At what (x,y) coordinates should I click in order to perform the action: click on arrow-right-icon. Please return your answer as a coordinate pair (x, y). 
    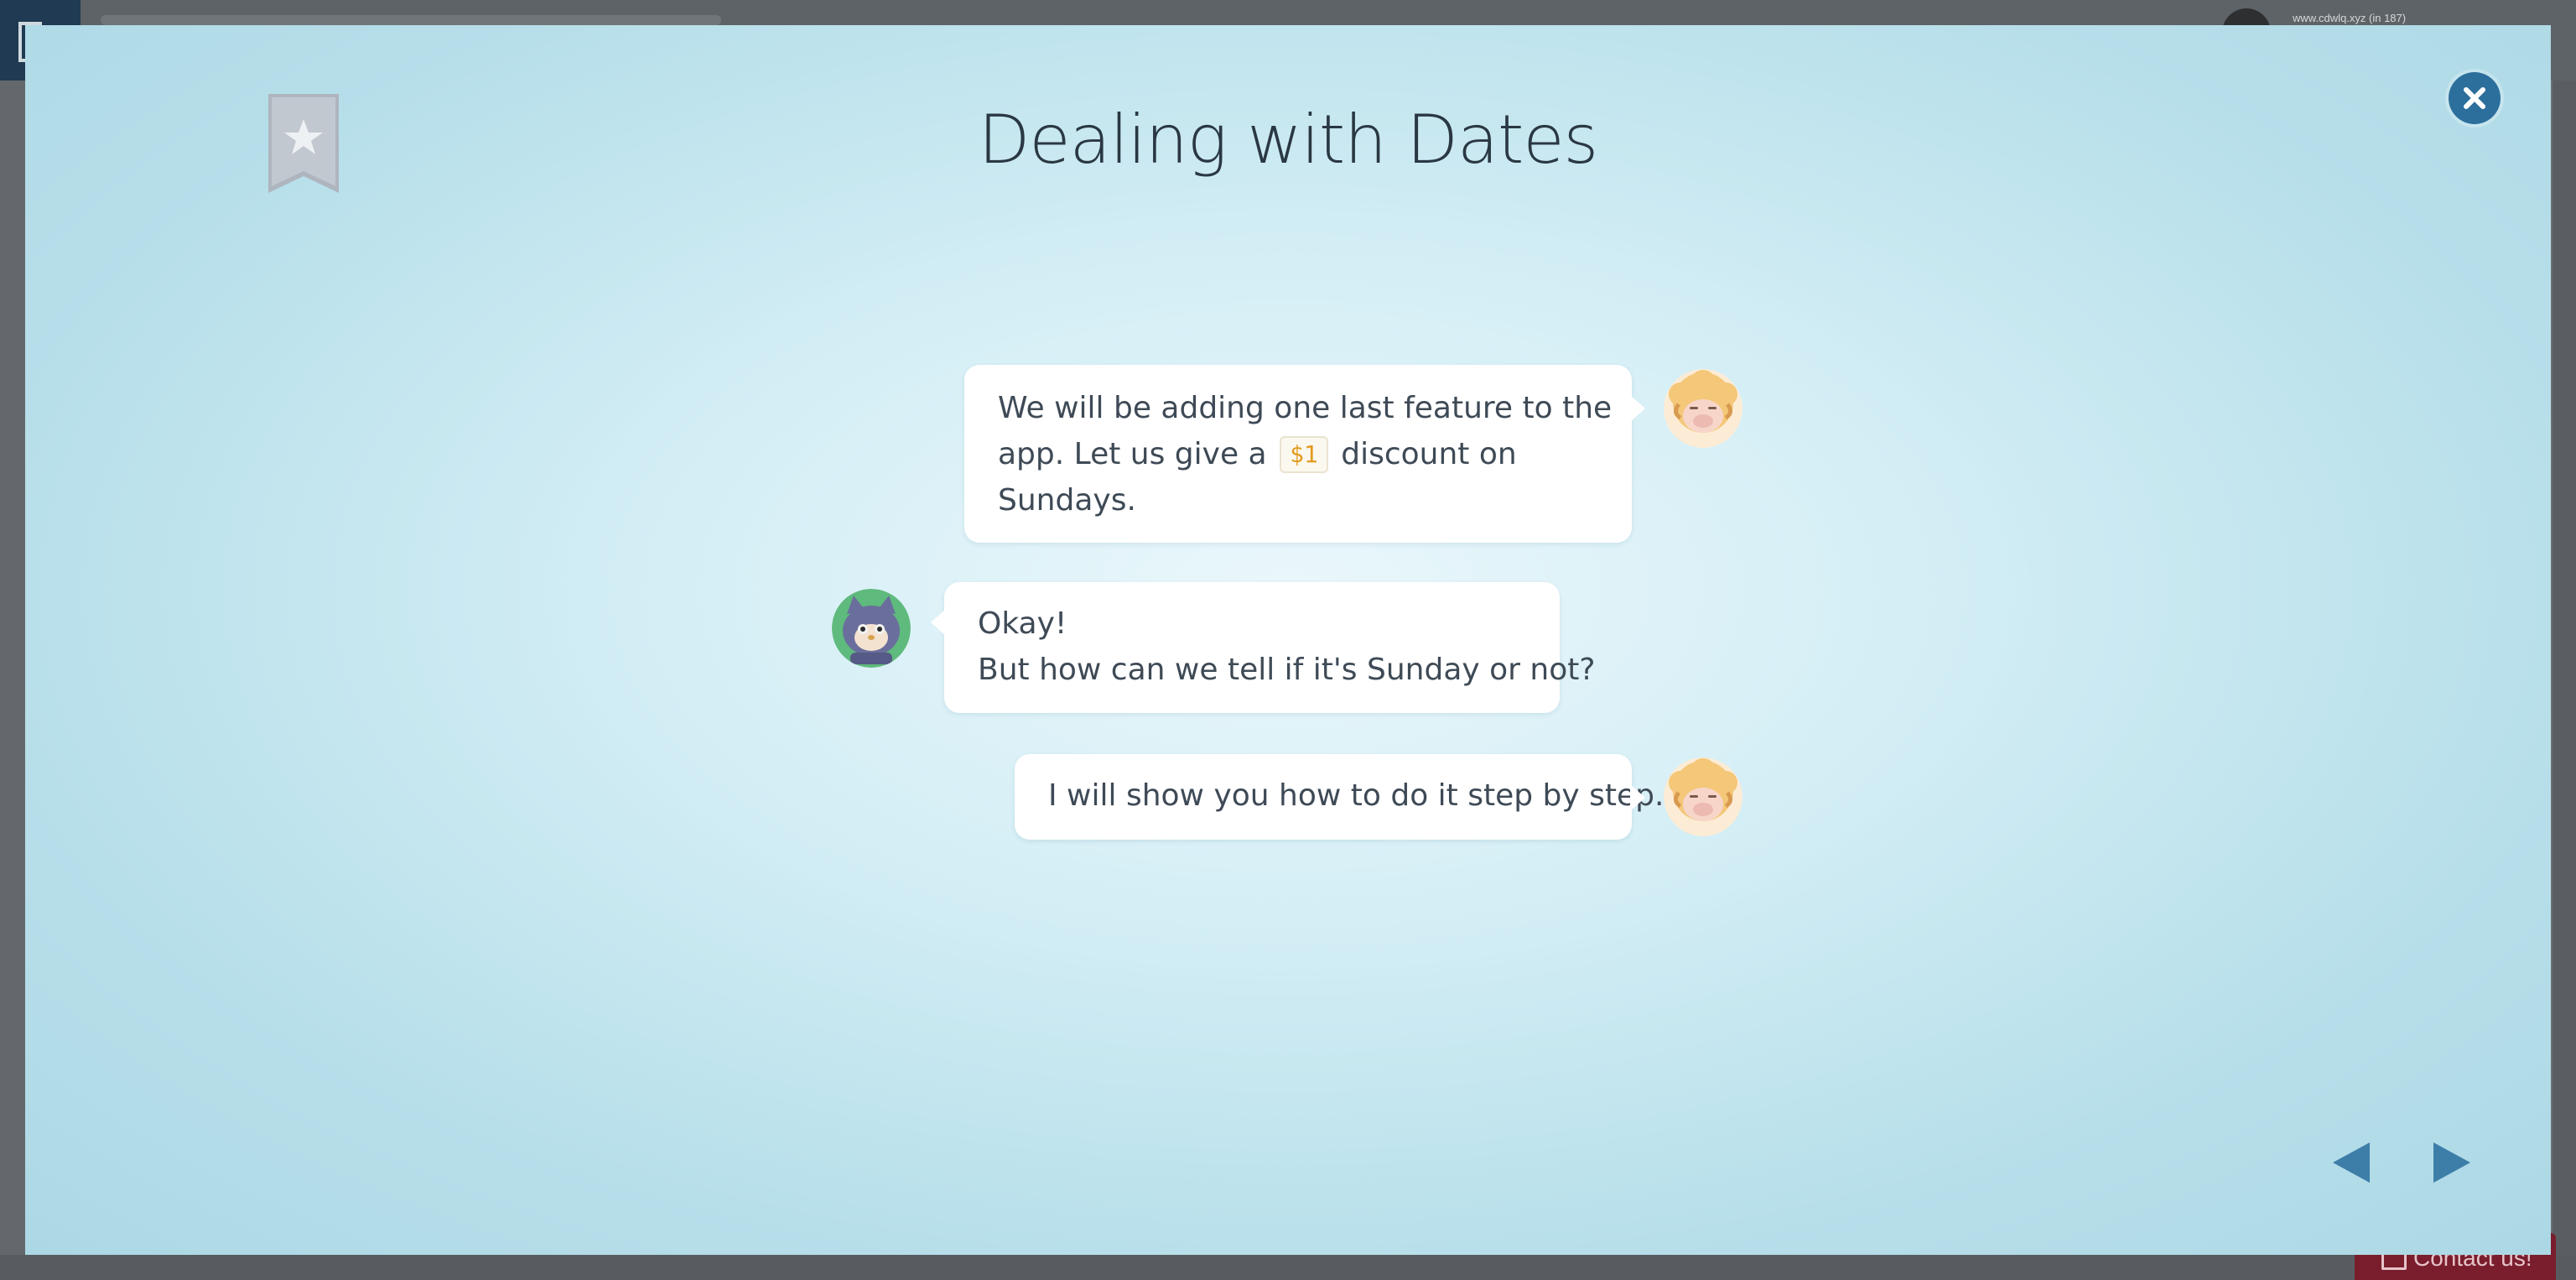
    Looking at the image, I should click on (2451, 1162).